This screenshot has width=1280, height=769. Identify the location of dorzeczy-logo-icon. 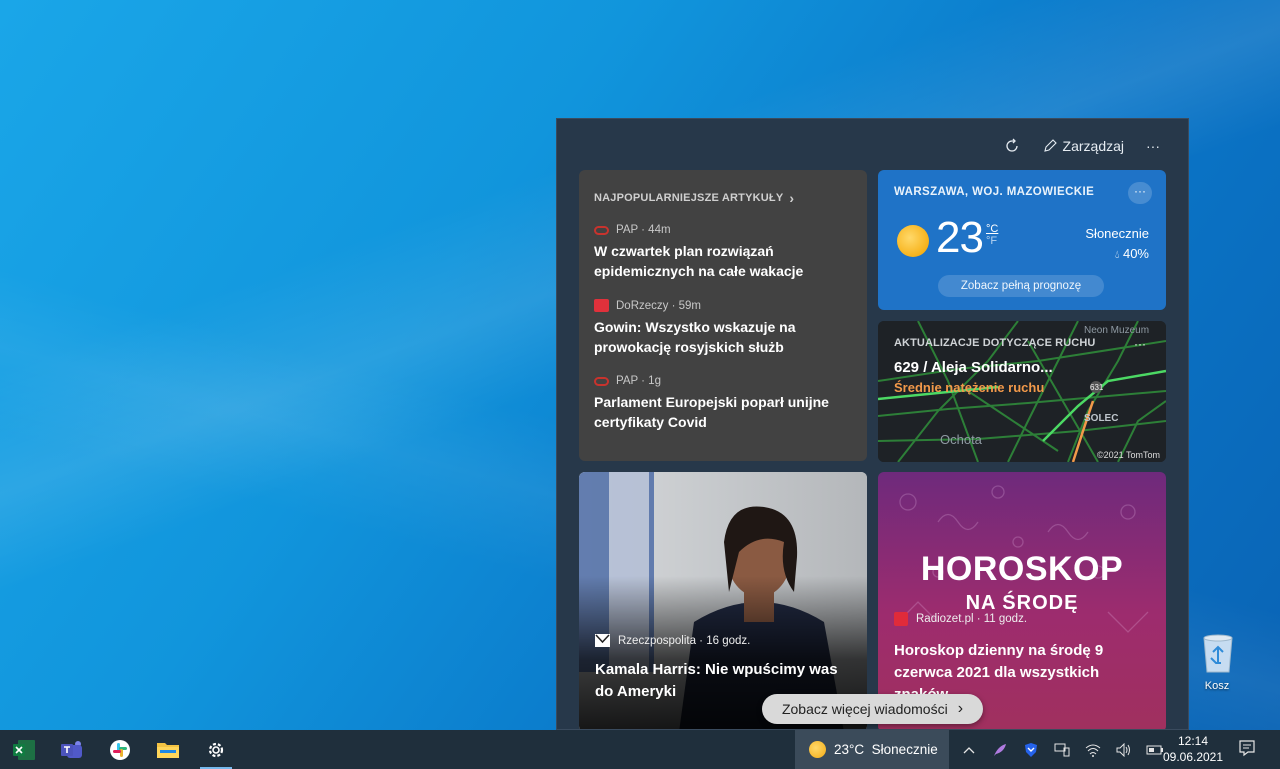
(601, 305).